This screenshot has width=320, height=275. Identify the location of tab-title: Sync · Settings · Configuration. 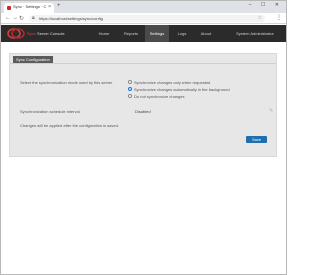
(29, 6).